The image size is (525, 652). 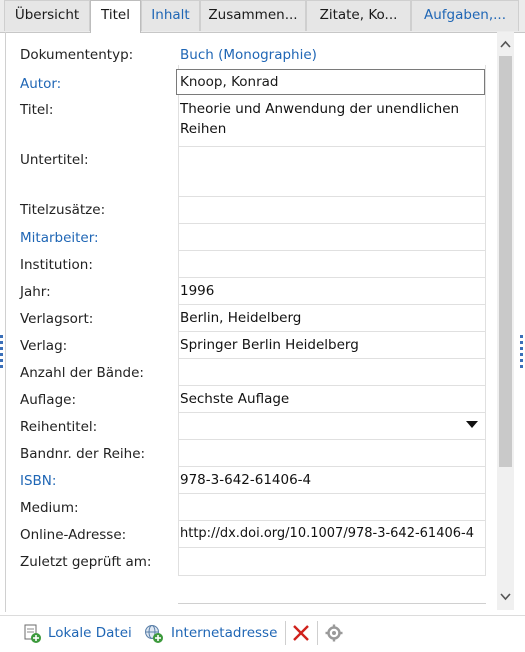 What do you see at coordinates (154, 634) in the screenshot?
I see `web-address-icon` at bounding box center [154, 634].